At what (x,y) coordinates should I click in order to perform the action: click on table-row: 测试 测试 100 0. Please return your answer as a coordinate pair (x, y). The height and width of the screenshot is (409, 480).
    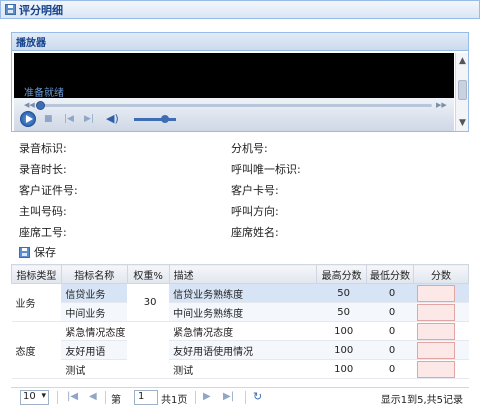
    Looking at the image, I should click on (240, 369).